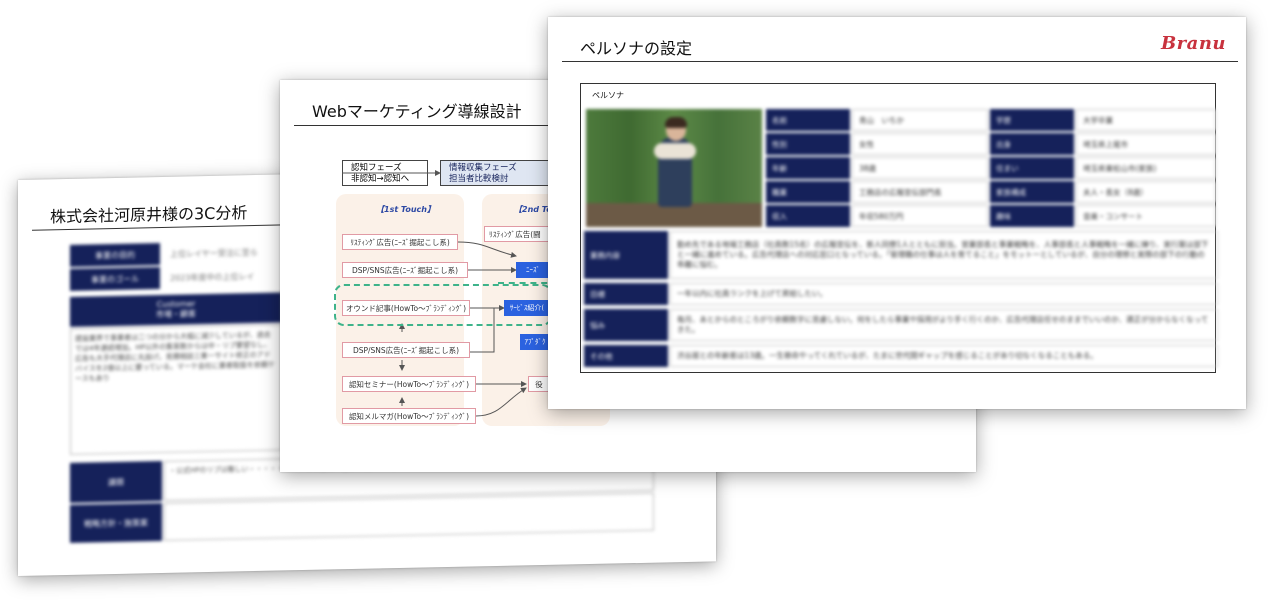  Describe the element at coordinates (608, 95) in the screenshot. I see `persona-frame-label: ペルソナ` at that location.